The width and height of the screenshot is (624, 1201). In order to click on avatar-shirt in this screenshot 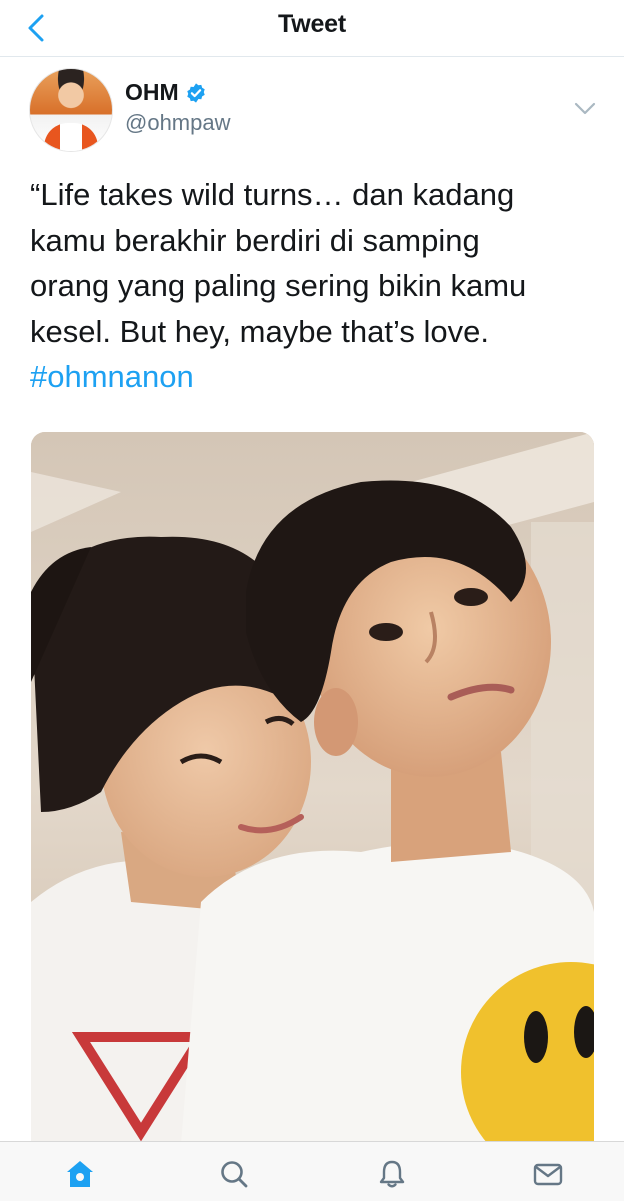, I will do `click(71, 137)`.